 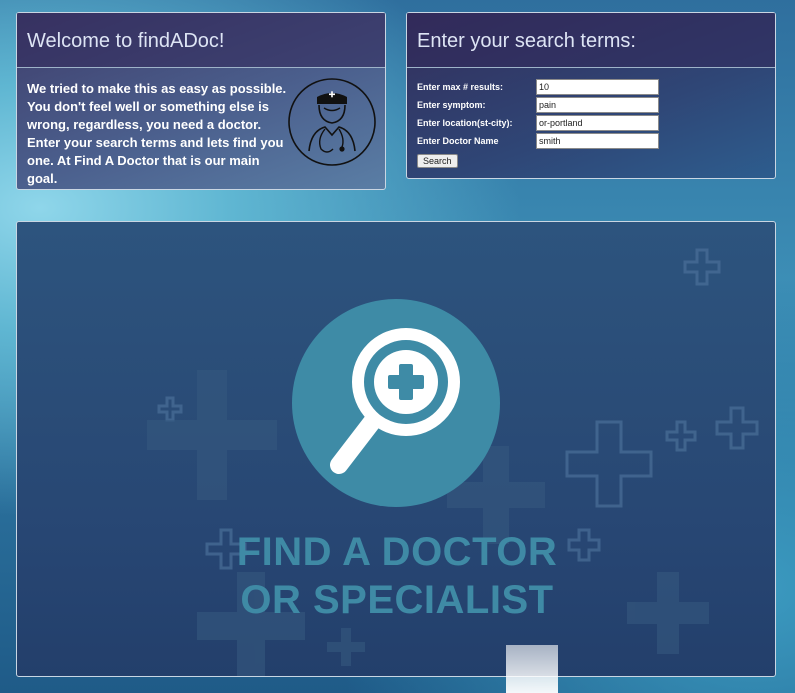 I want to click on doctor-name-row: Enter Doctor Name, so click(x=591, y=141).